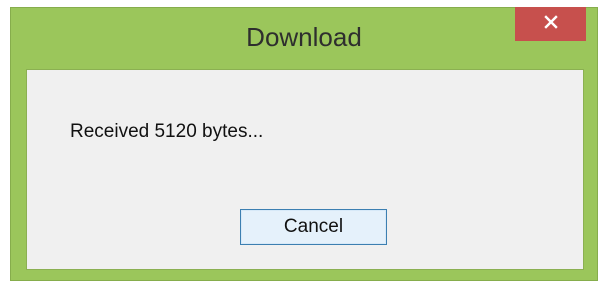 Image resolution: width=599 pixels, height=283 pixels. What do you see at coordinates (313, 227) in the screenshot?
I see `cancel-button: Cancel` at bounding box center [313, 227].